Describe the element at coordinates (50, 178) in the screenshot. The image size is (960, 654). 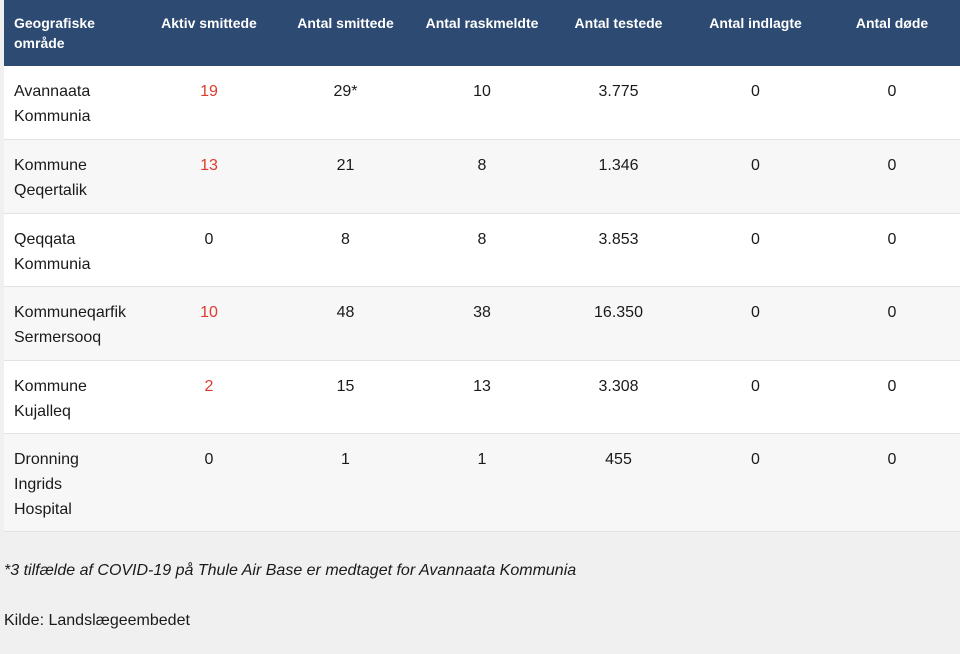
I see `area-cell: Kommune Qeqertalik` at that location.